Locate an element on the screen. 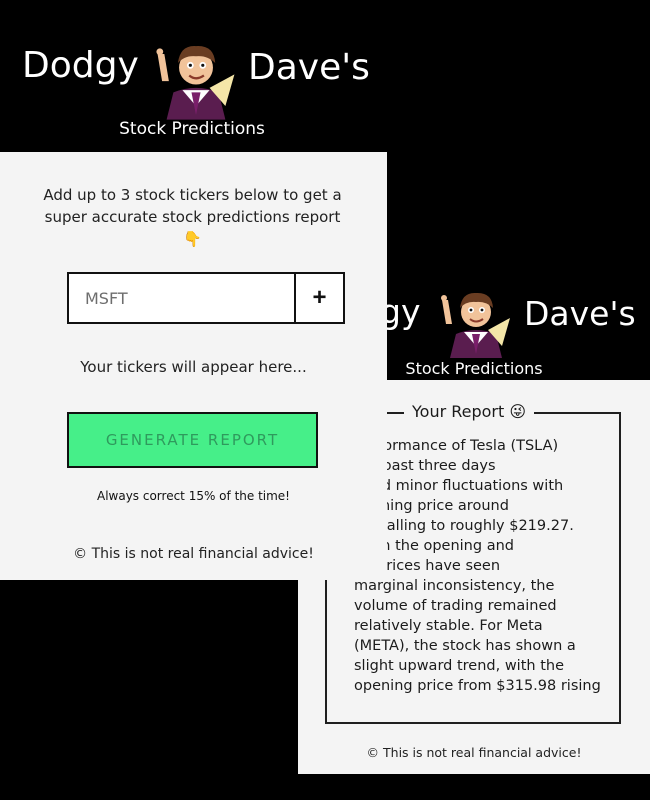 This screenshot has height=800, width=650. back-mascot-icon is located at coordinates (475, 325).